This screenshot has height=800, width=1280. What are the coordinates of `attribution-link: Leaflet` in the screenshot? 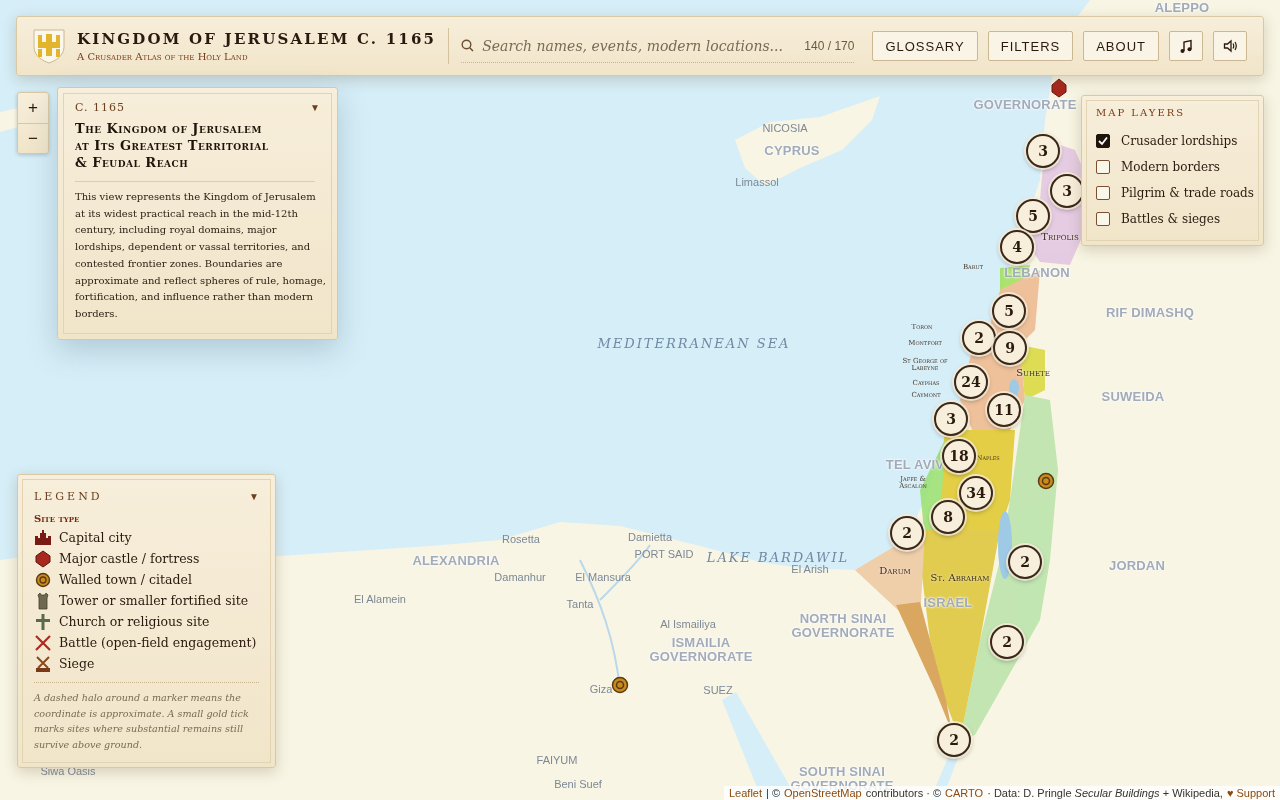 It's located at (745, 793).